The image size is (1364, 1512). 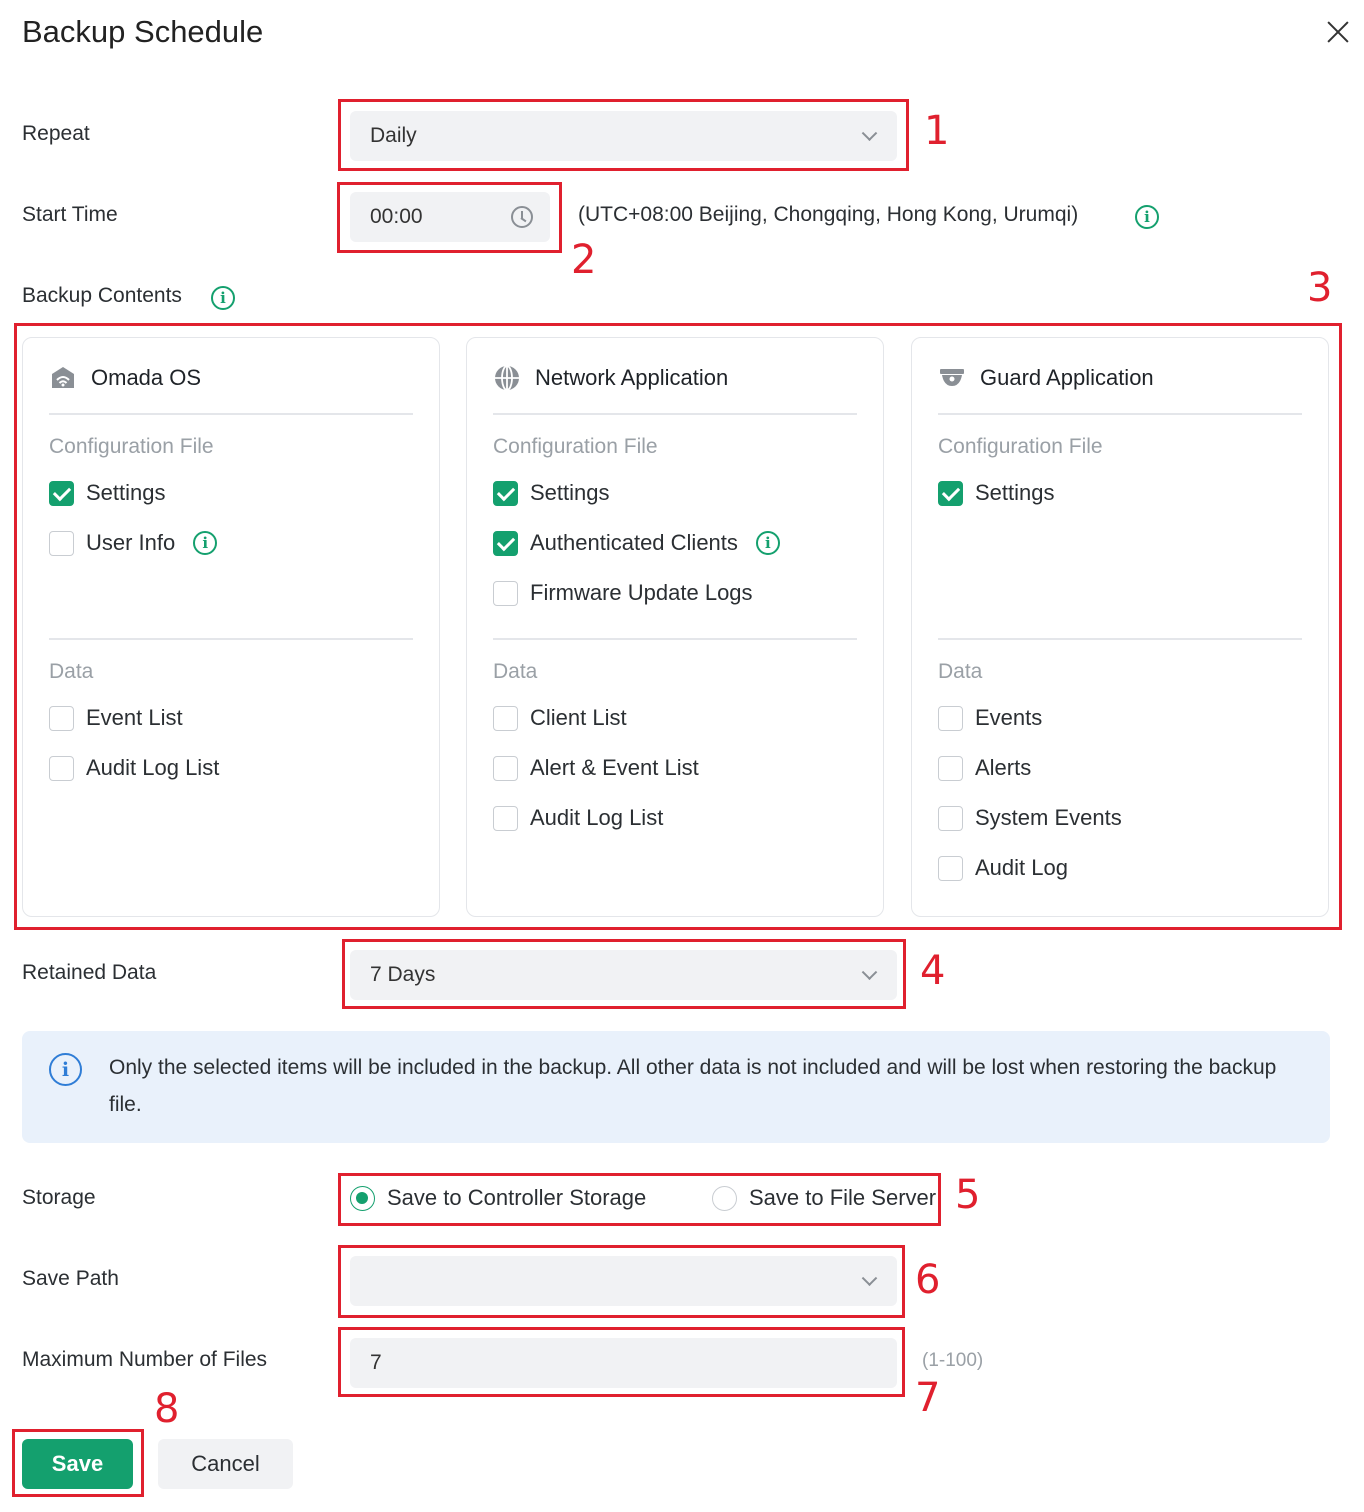 I want to click on cancel-button: Cancel, so click(x=225, y=1464).